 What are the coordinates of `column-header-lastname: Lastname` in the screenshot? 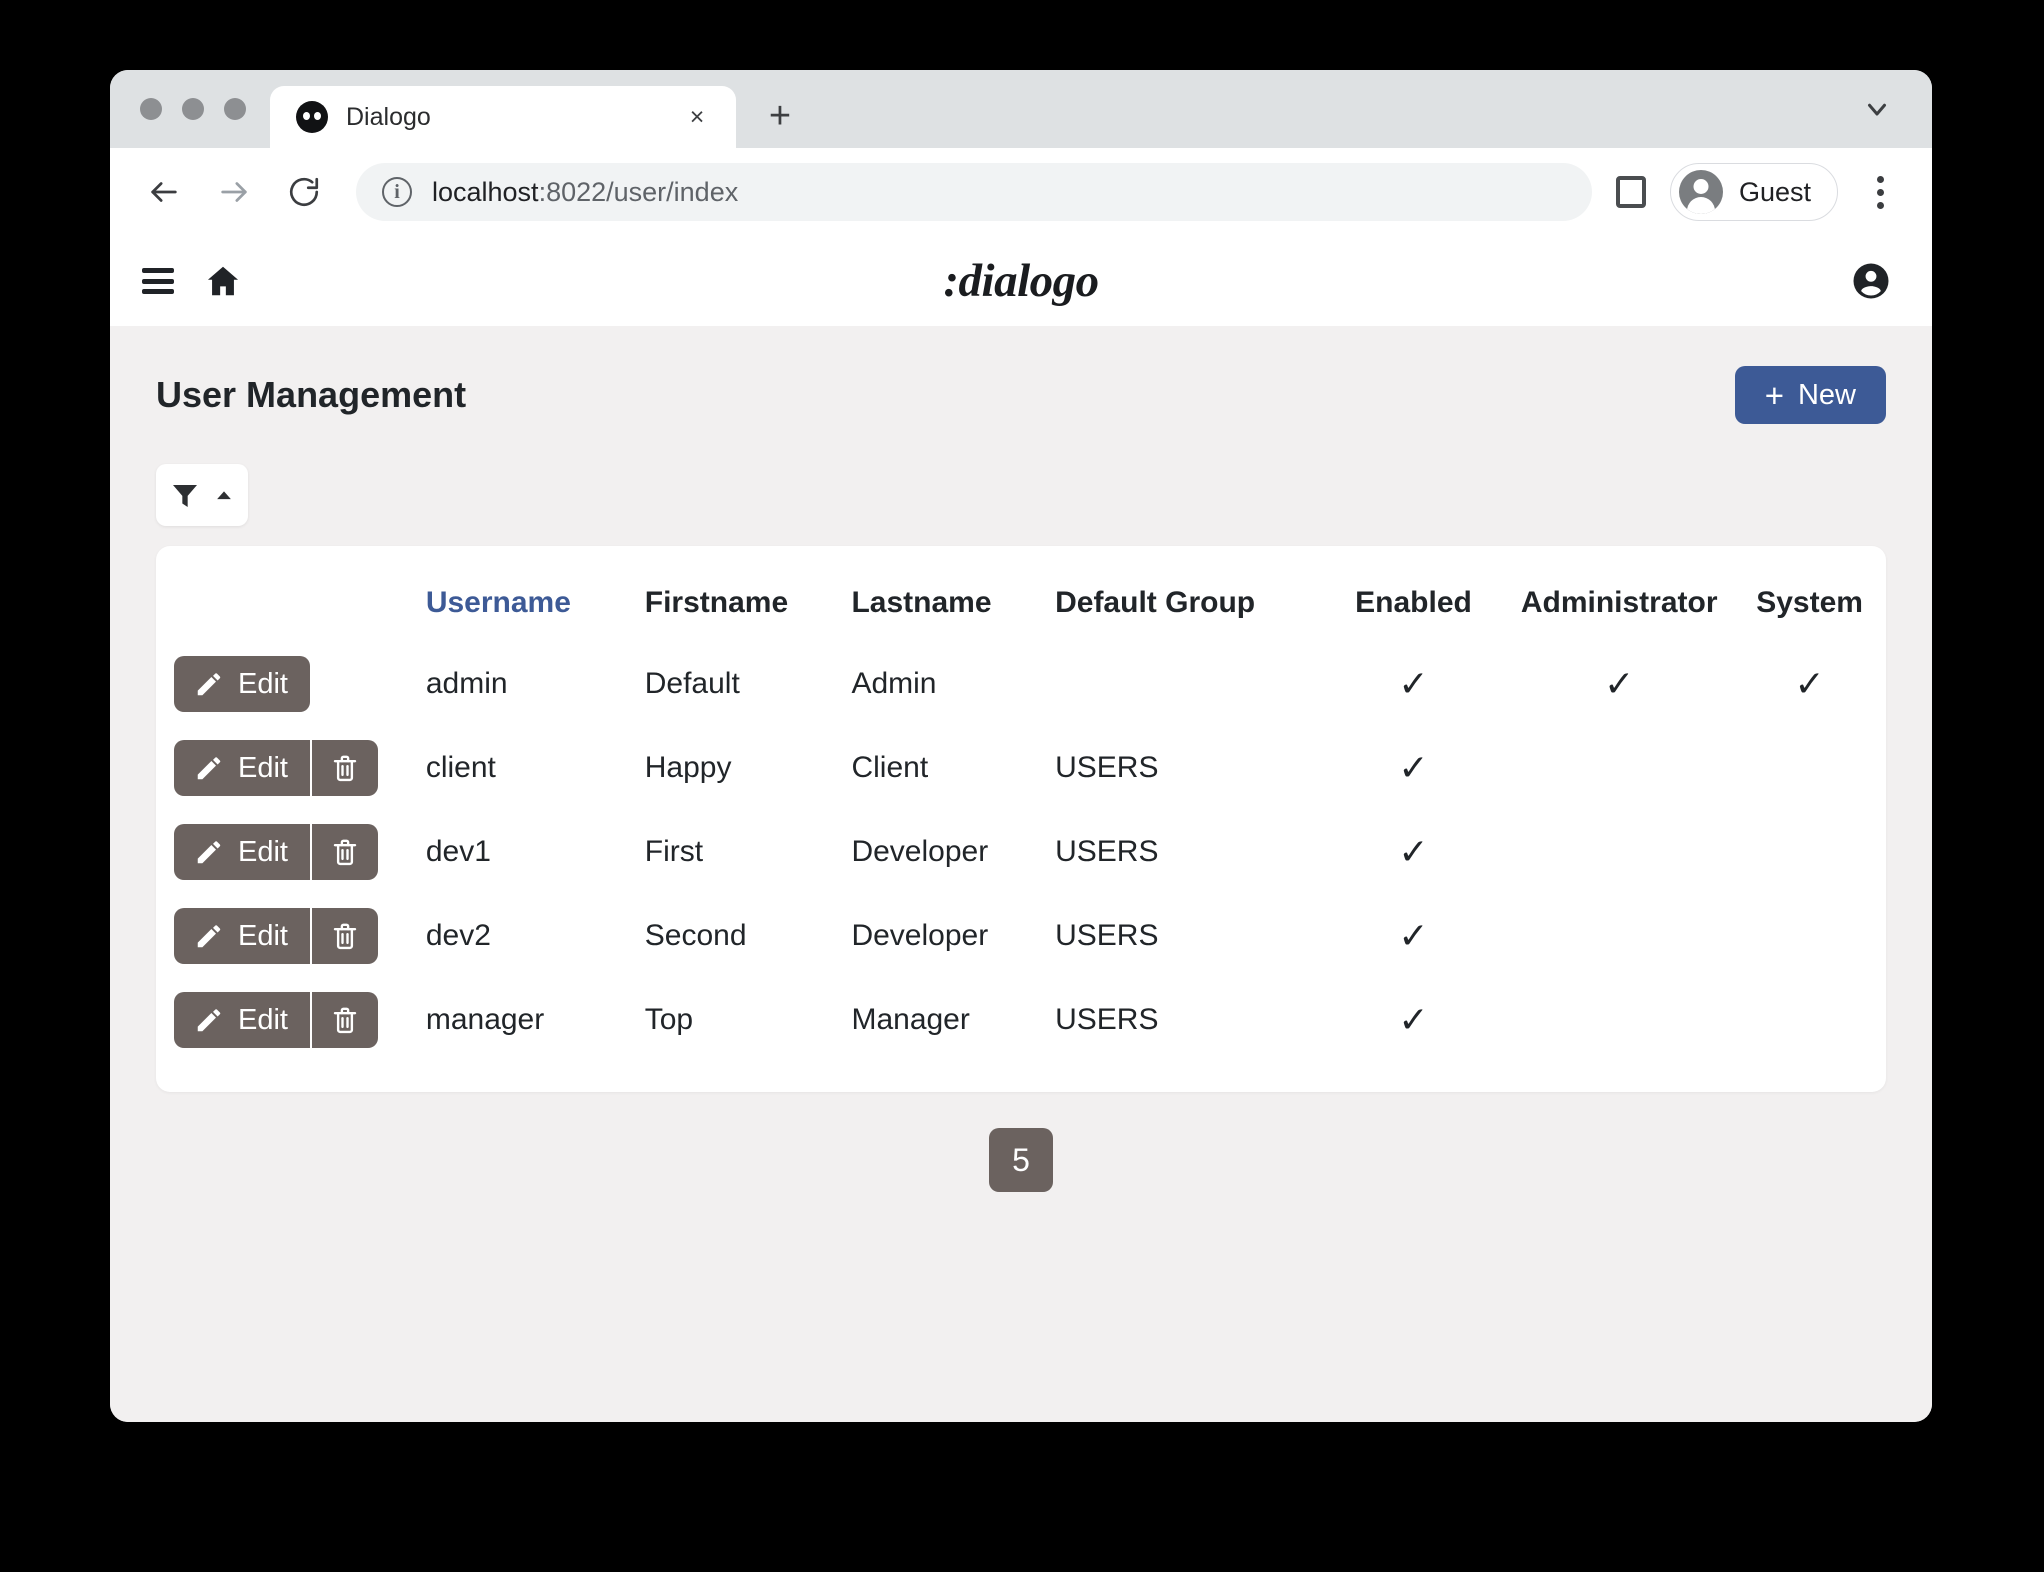 It's located at (953, 607).